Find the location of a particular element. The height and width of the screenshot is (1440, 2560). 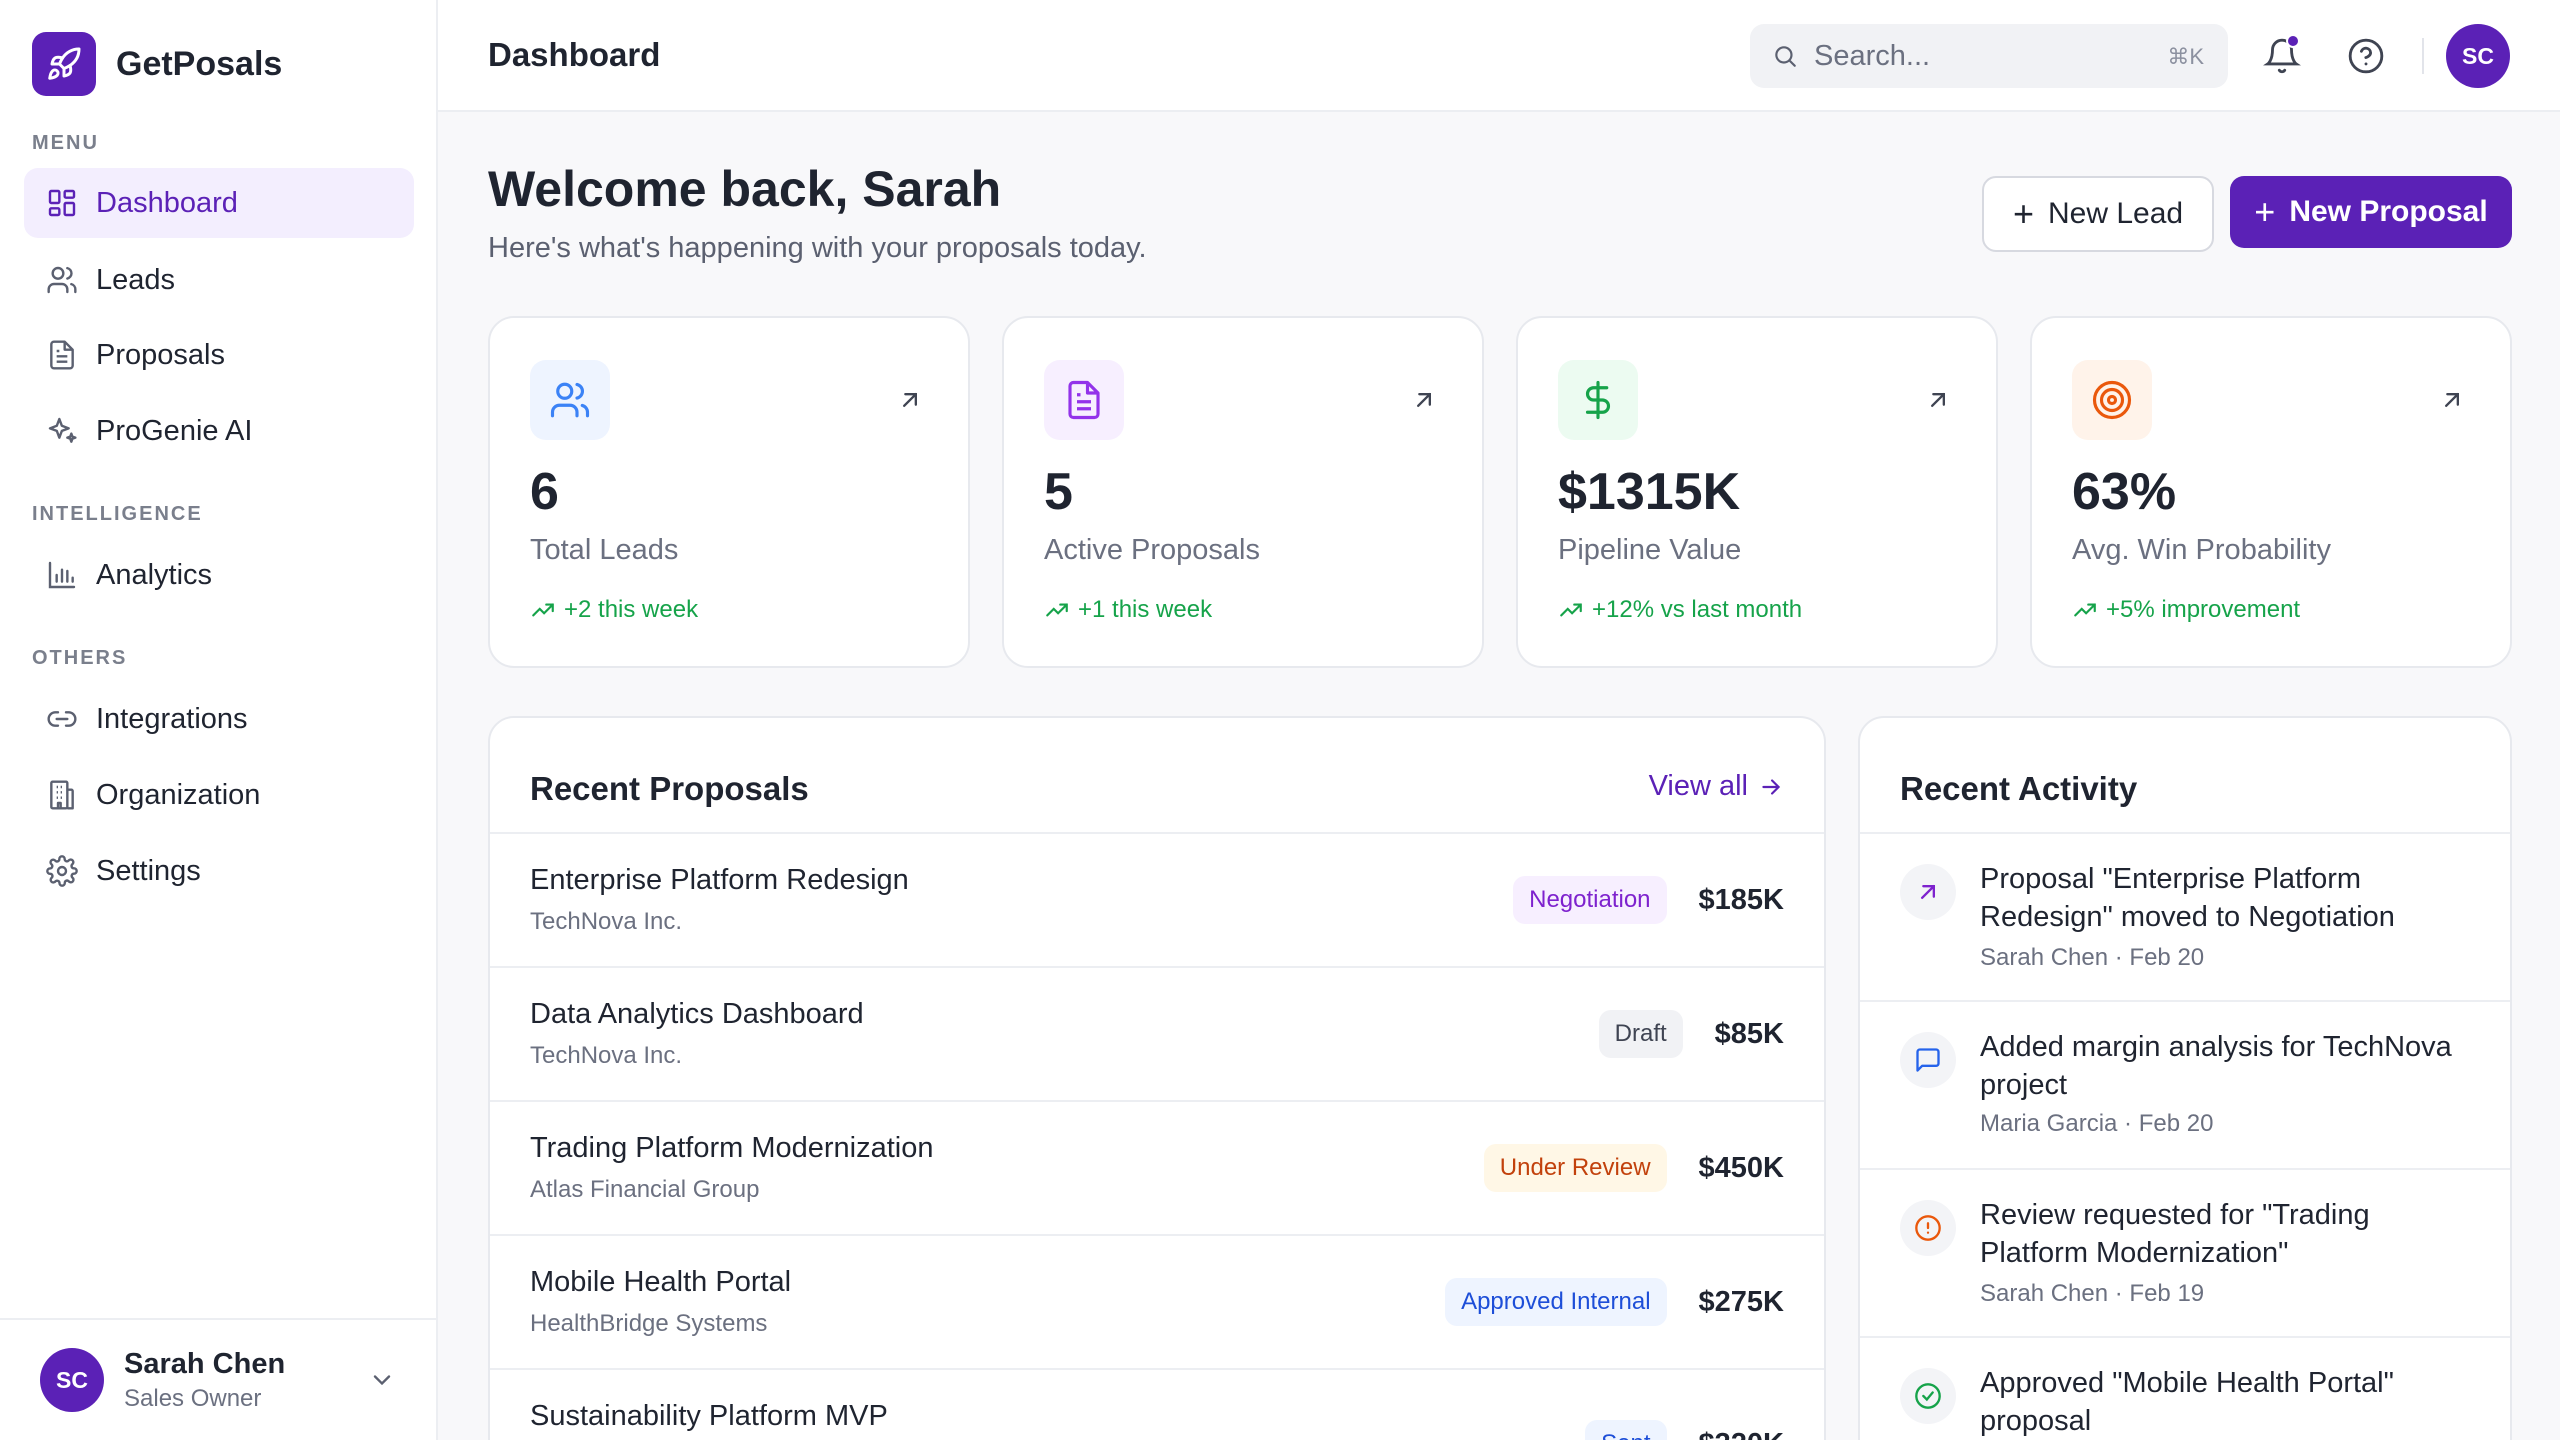

search-shortcut: ⌘K is located at coordinates (2185, 56).